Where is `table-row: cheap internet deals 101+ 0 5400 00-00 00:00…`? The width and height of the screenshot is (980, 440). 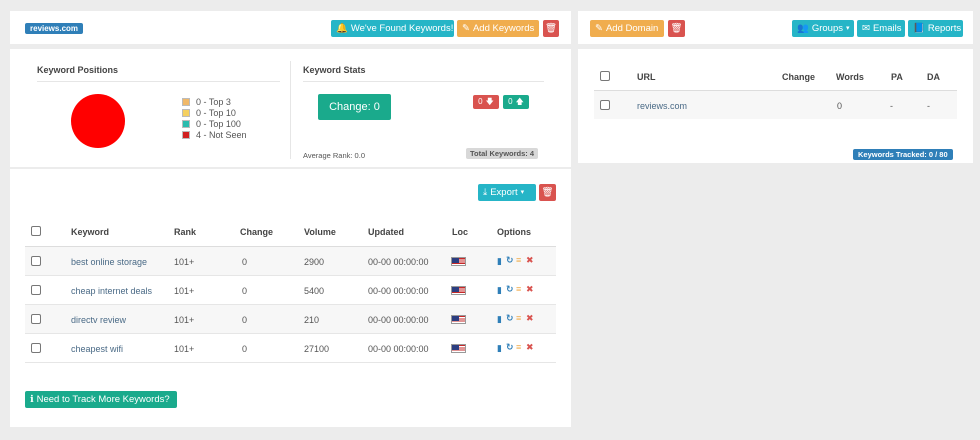 table-row: cheap internet deals 101+ 0 5400 00-00 00:00… is located at coordinates (290, 290).